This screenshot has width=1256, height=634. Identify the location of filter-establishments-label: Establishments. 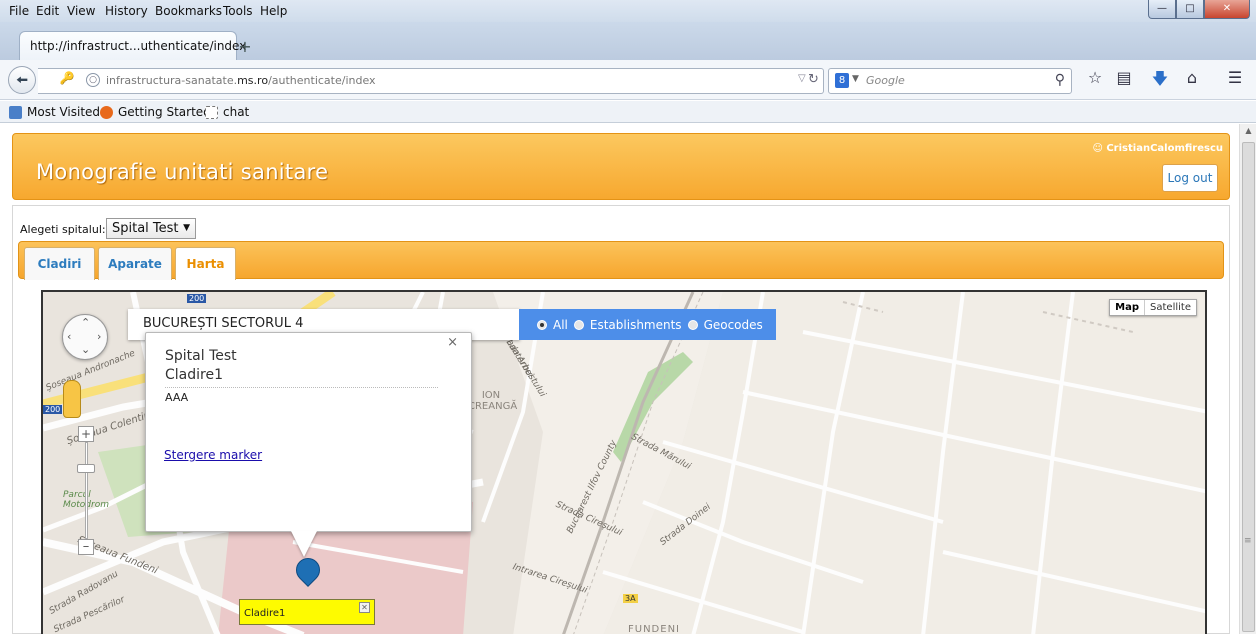
(635, 324).